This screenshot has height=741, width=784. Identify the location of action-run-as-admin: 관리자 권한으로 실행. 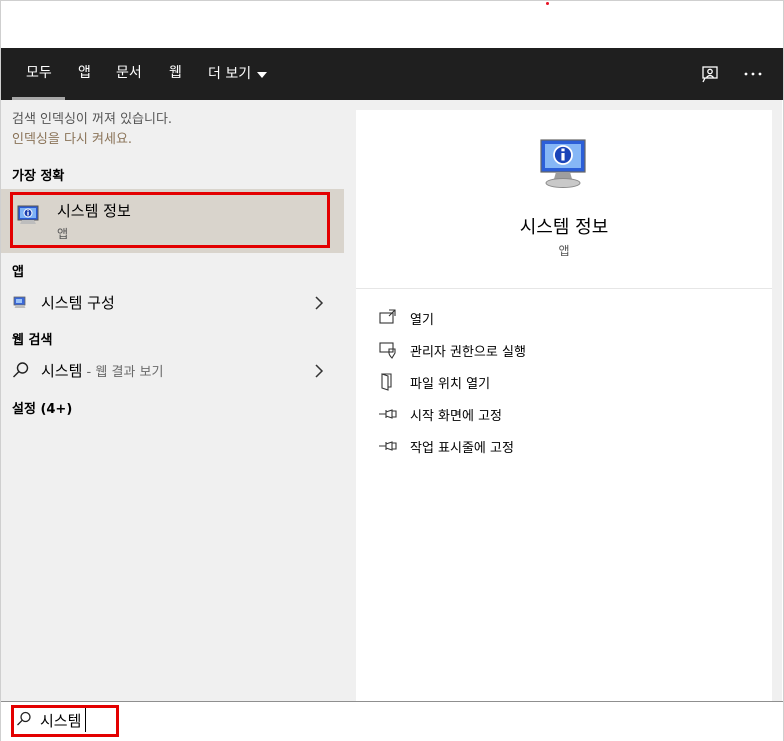
(452, 350).